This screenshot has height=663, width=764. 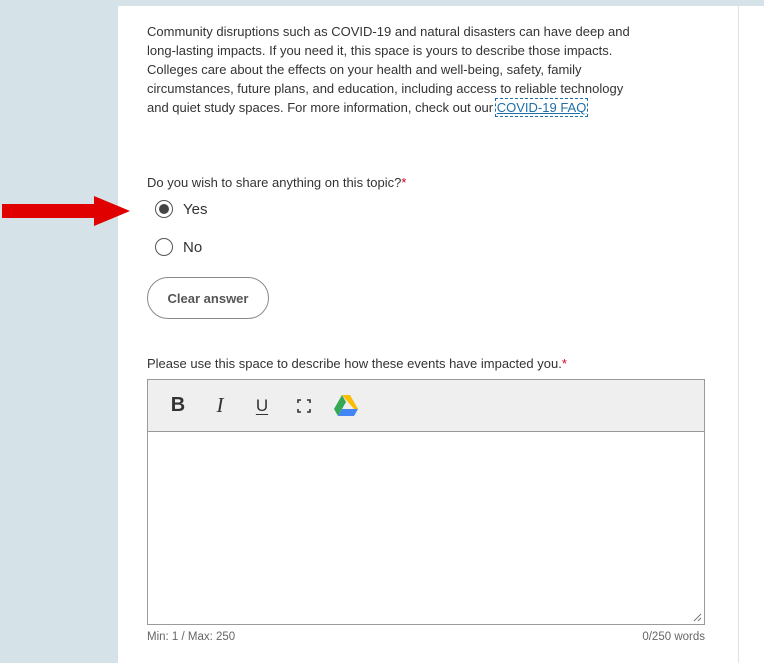 What do you see at coordinates (191, 637) in the screenshot?
I see `word-limits: Min: 1 / Max: 250` at bounding box center [191, 637].